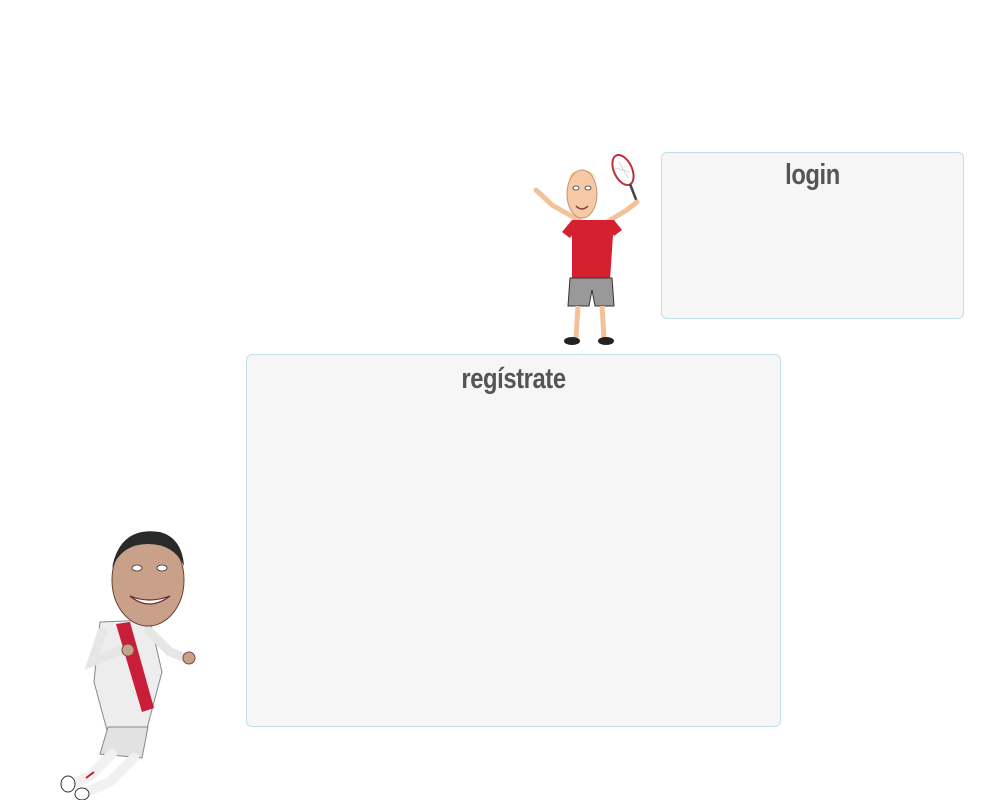  Describe the element at coordinates (625, 178) in the screenshot. I see `tennis-racket-icon` at that location.